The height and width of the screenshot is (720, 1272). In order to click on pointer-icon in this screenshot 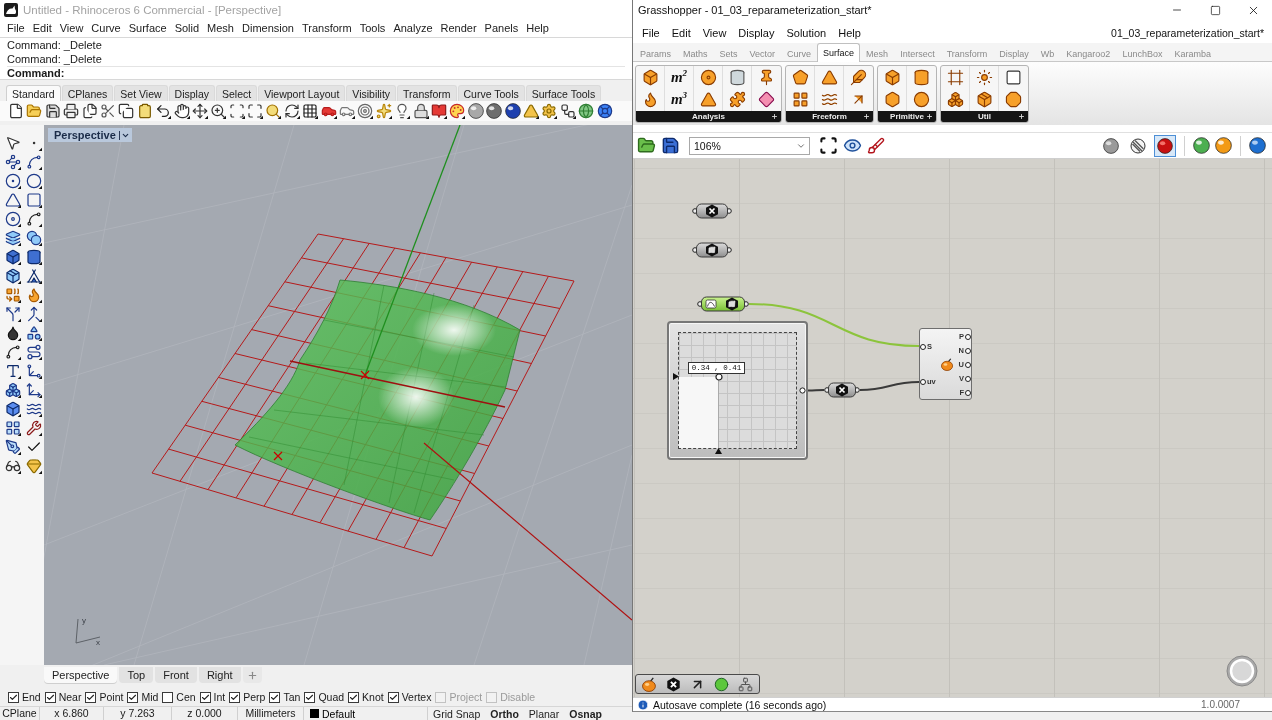, I will do `click(13, 143)`.